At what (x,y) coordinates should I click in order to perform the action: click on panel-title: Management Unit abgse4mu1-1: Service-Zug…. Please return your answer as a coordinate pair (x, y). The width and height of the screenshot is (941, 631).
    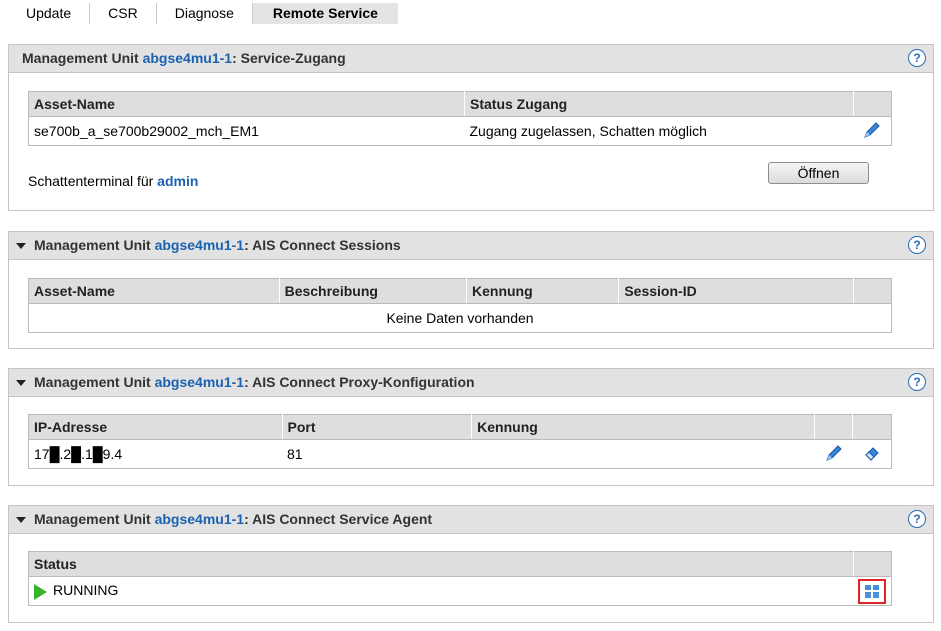
    Looking at the image, I should click on (184, 58).